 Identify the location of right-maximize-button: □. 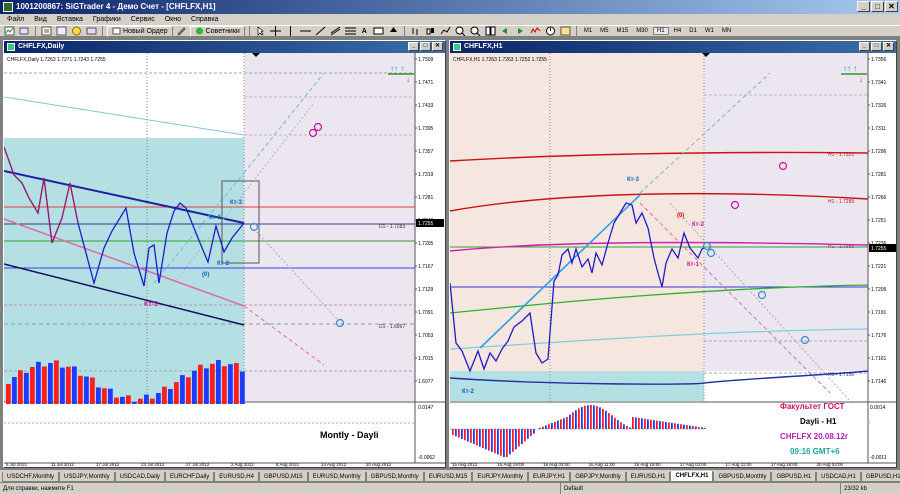
(876, 46).